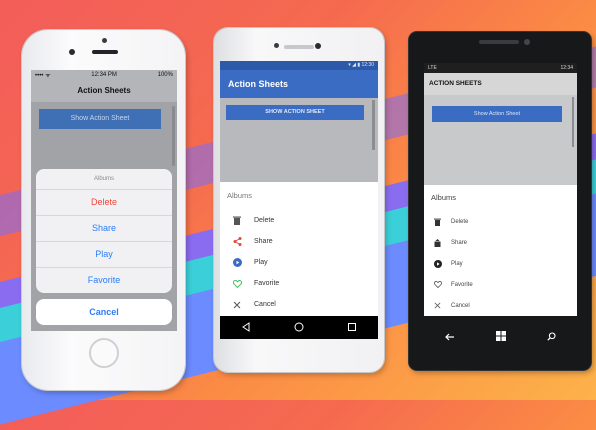 This screenshot has height=430, width=596. I want to click on search-icon, so click(551, 337).